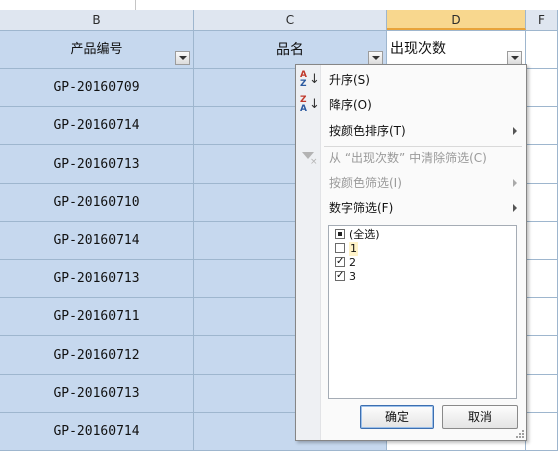 The height and width of the screenshot is (451, 558). What do you see at coordinates (290, 50) in the screenshot?
I see `header-label: 品名` at bounding box center [290, 50].